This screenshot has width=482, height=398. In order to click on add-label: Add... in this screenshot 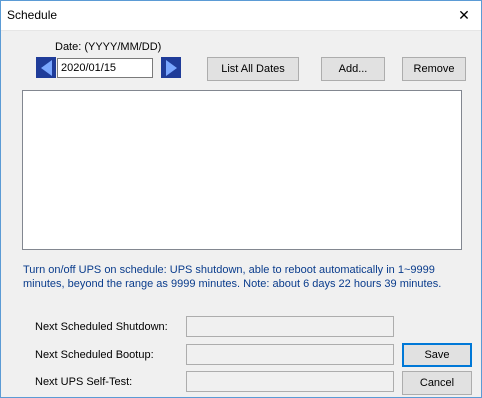, I will do `click(353, 69)`.